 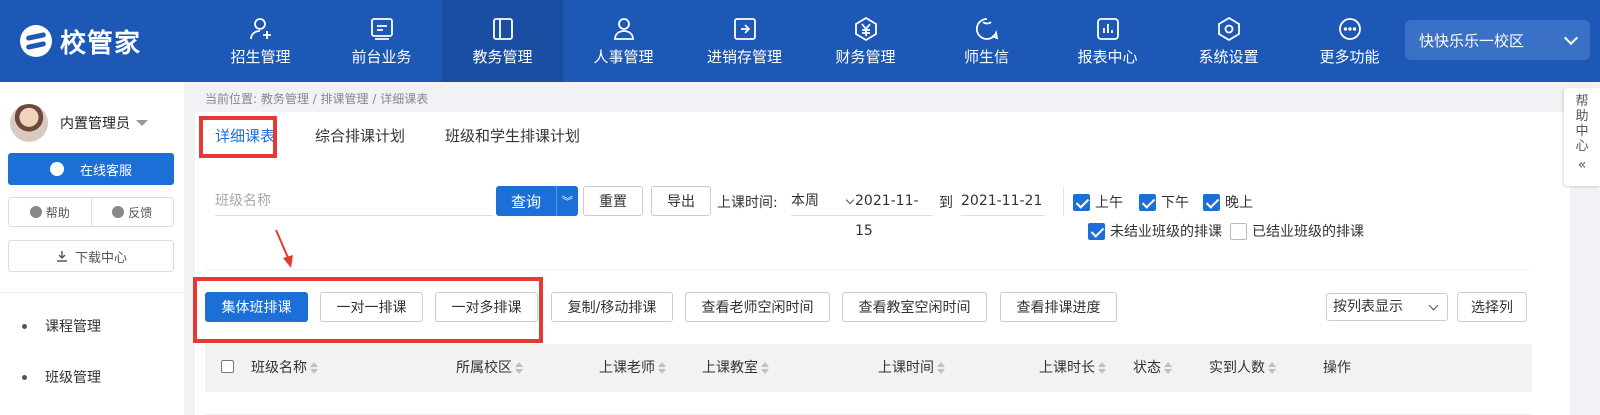 I want to click on view-mode-select: 按列表显示, so click(x=1387, y=307).